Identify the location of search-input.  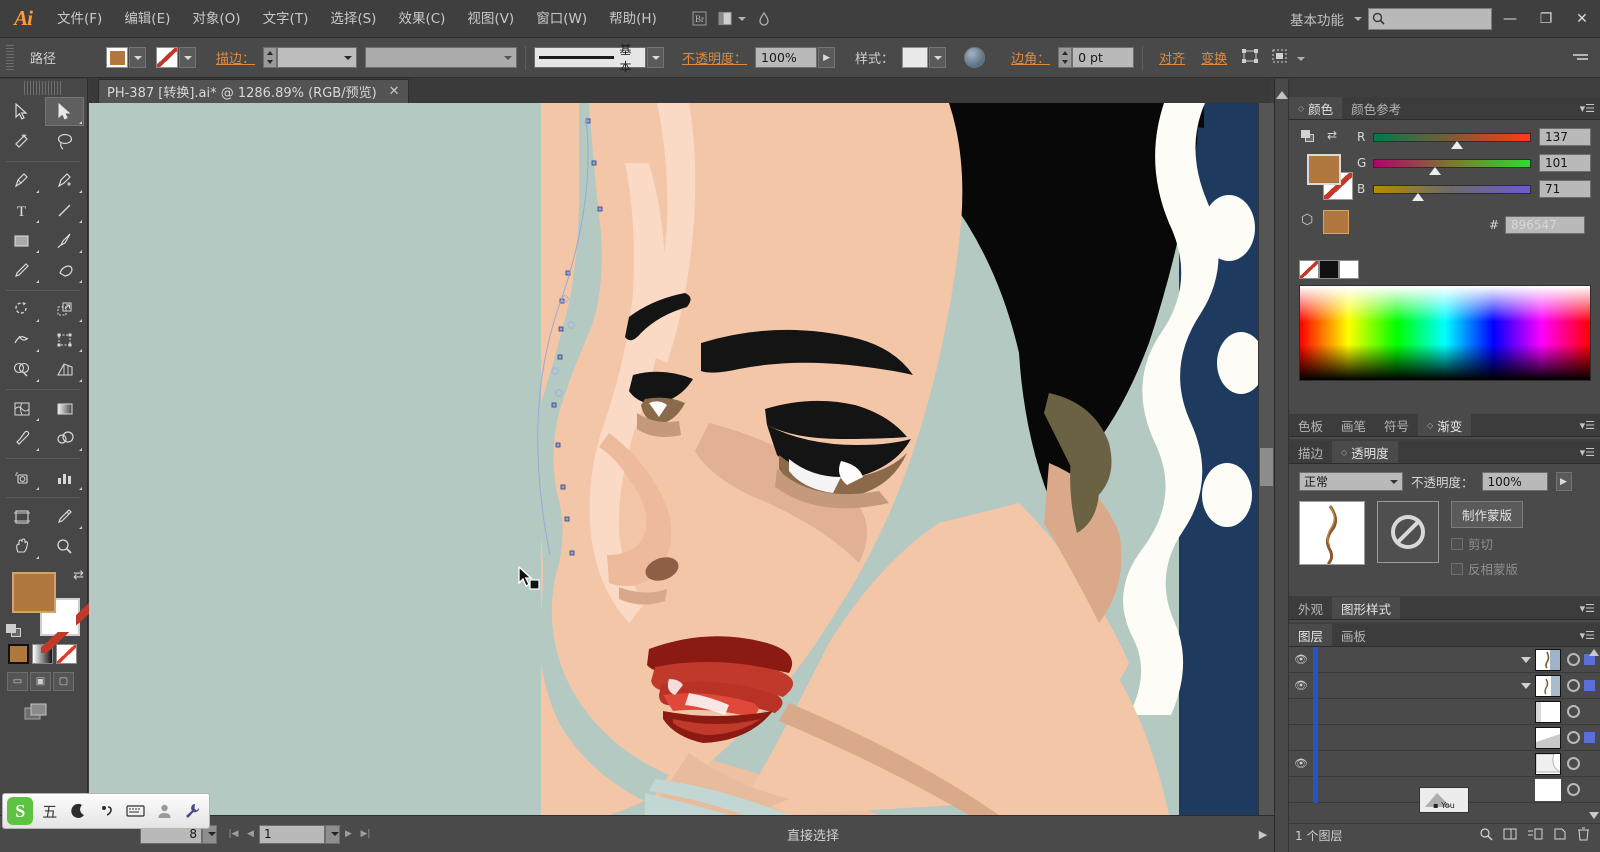
(1433, 18).